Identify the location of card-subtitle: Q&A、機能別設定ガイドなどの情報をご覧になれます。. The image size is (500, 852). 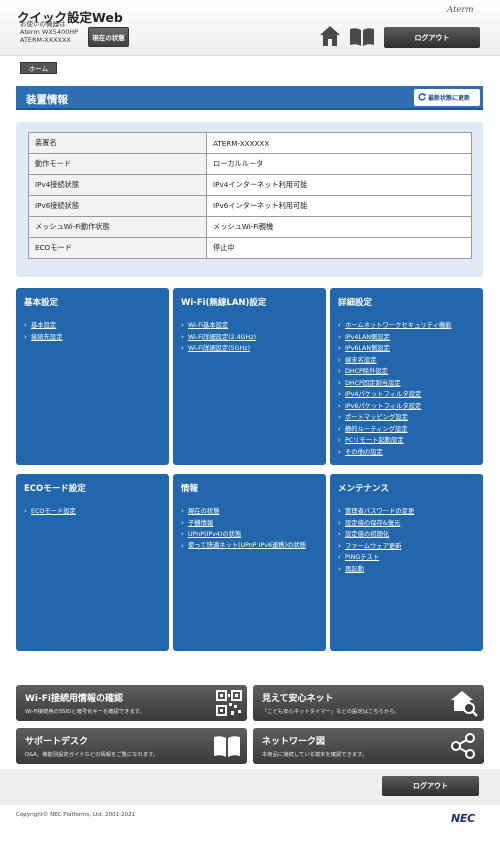
(92, 755).